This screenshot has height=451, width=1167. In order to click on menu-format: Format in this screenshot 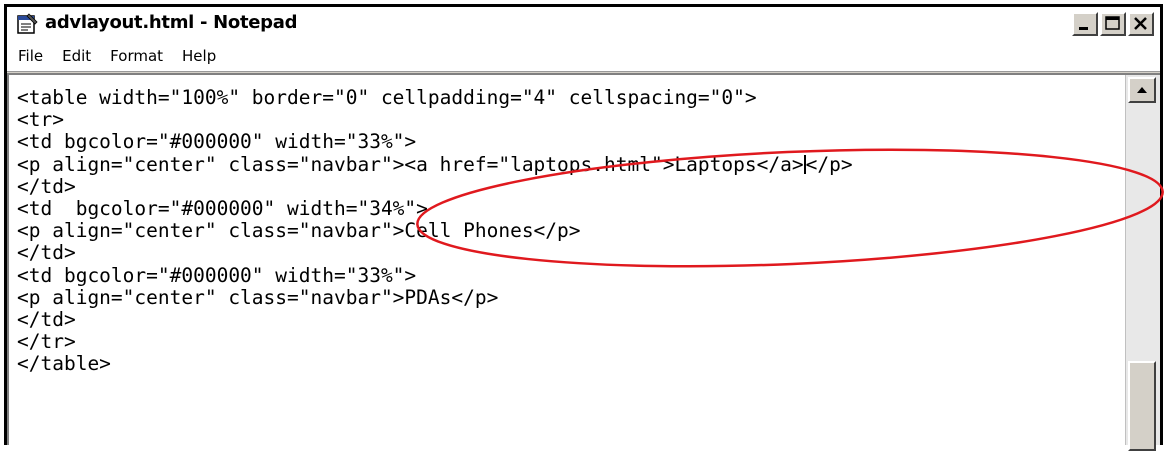, I will do `click(136, 56)`.